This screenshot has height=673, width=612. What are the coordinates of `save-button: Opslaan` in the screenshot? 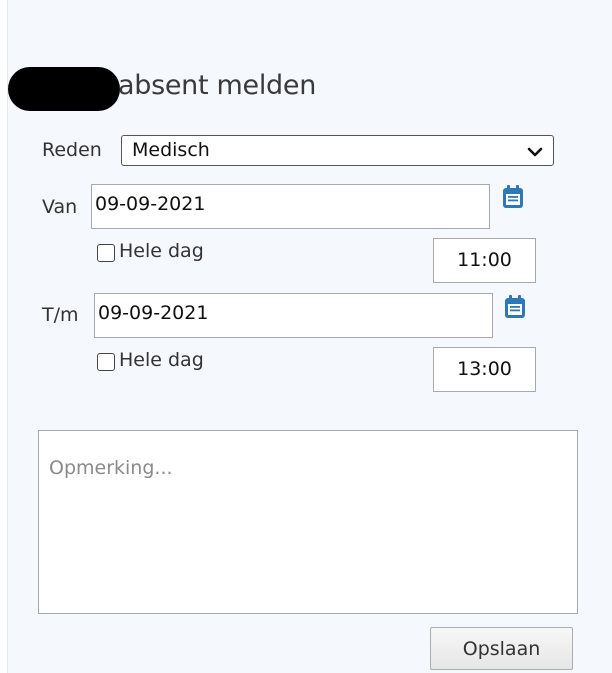 It's located at (501, 648).